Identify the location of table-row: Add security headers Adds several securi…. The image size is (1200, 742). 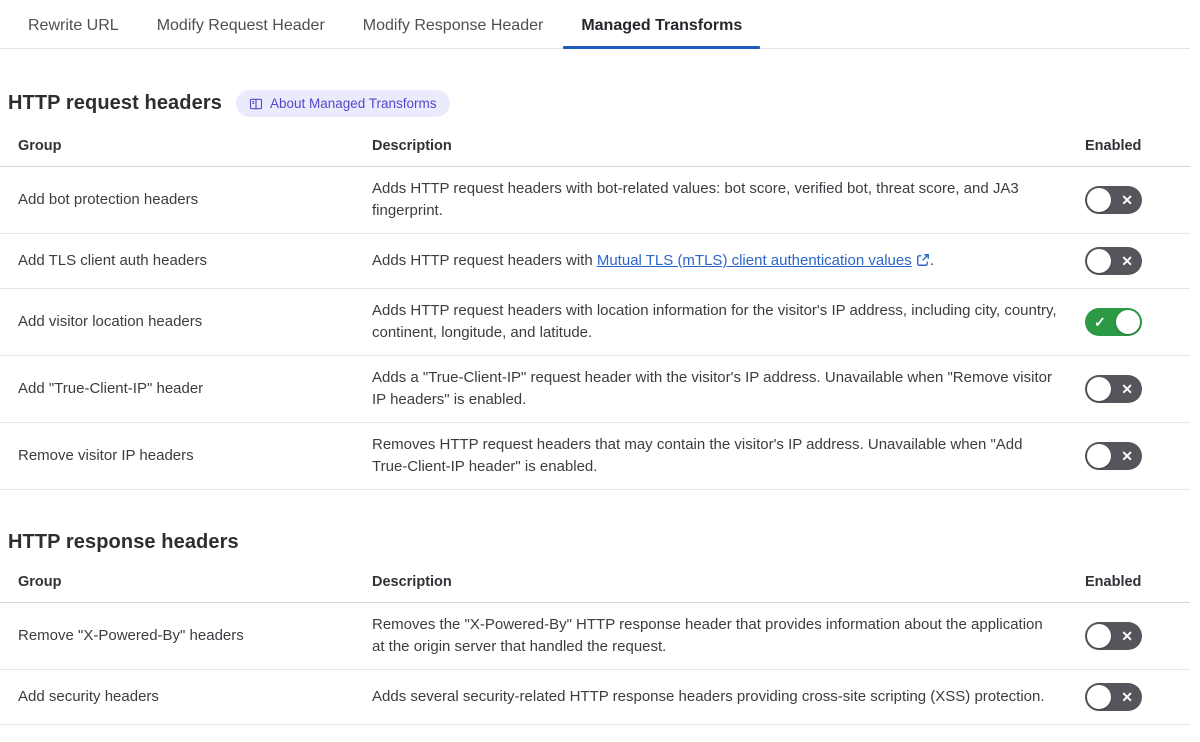
(595, 697).